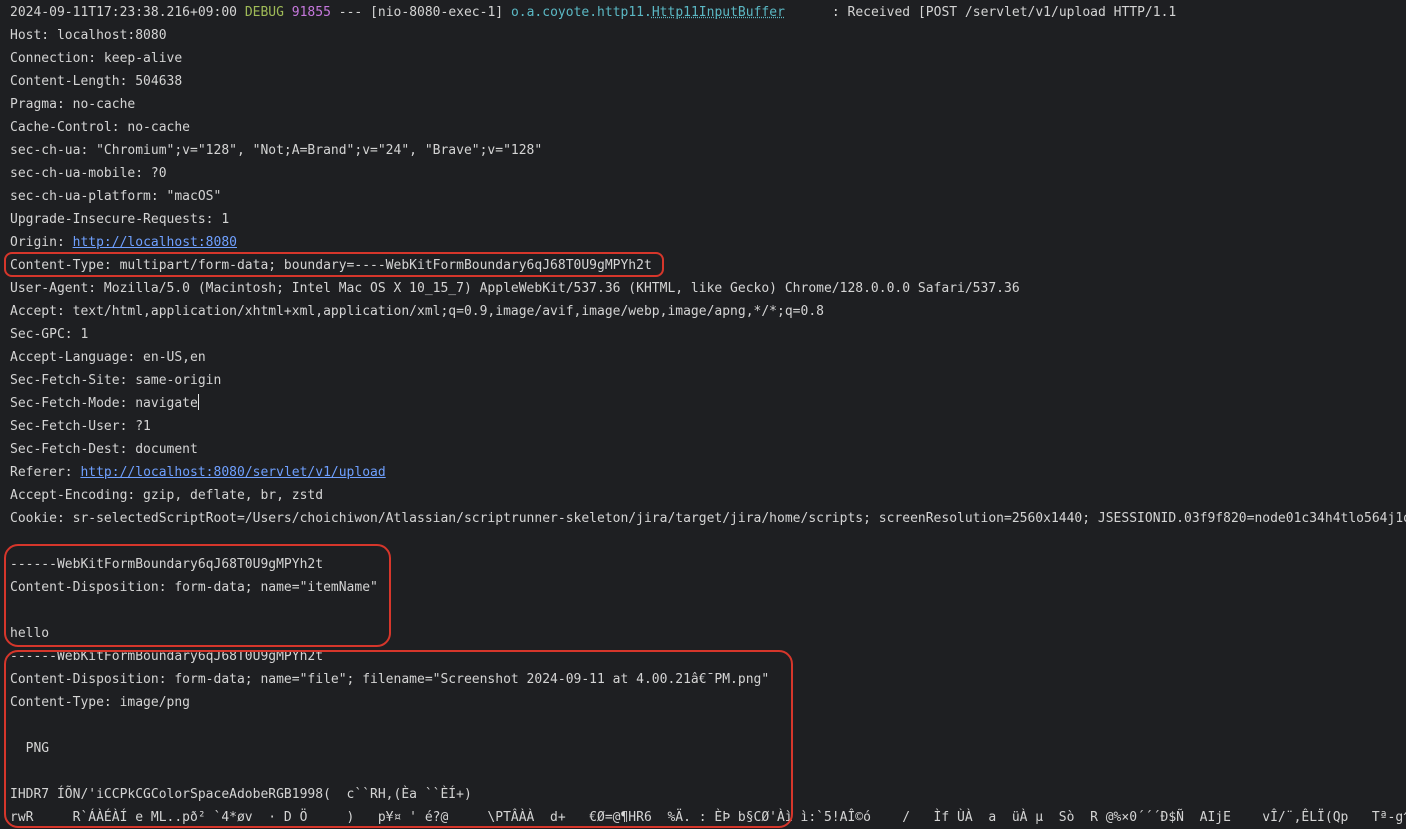 This screenshot has height=829, width=1406. I want to click on header-sec-fetch-site: Sec-Fetch-Site: same-origin, so click(116, 380).